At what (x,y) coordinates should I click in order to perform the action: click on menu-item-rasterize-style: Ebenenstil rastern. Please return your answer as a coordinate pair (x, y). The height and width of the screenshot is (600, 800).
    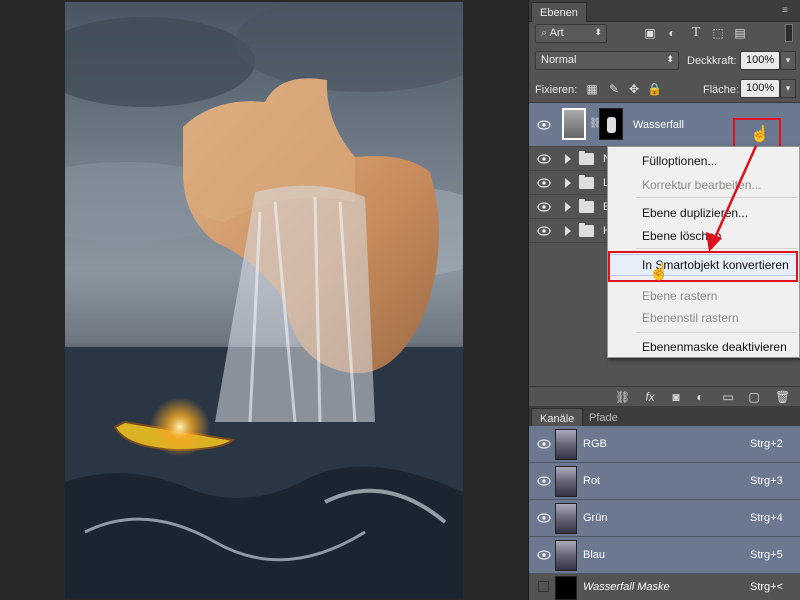
    Looking at the image, I should click on (690, 318).